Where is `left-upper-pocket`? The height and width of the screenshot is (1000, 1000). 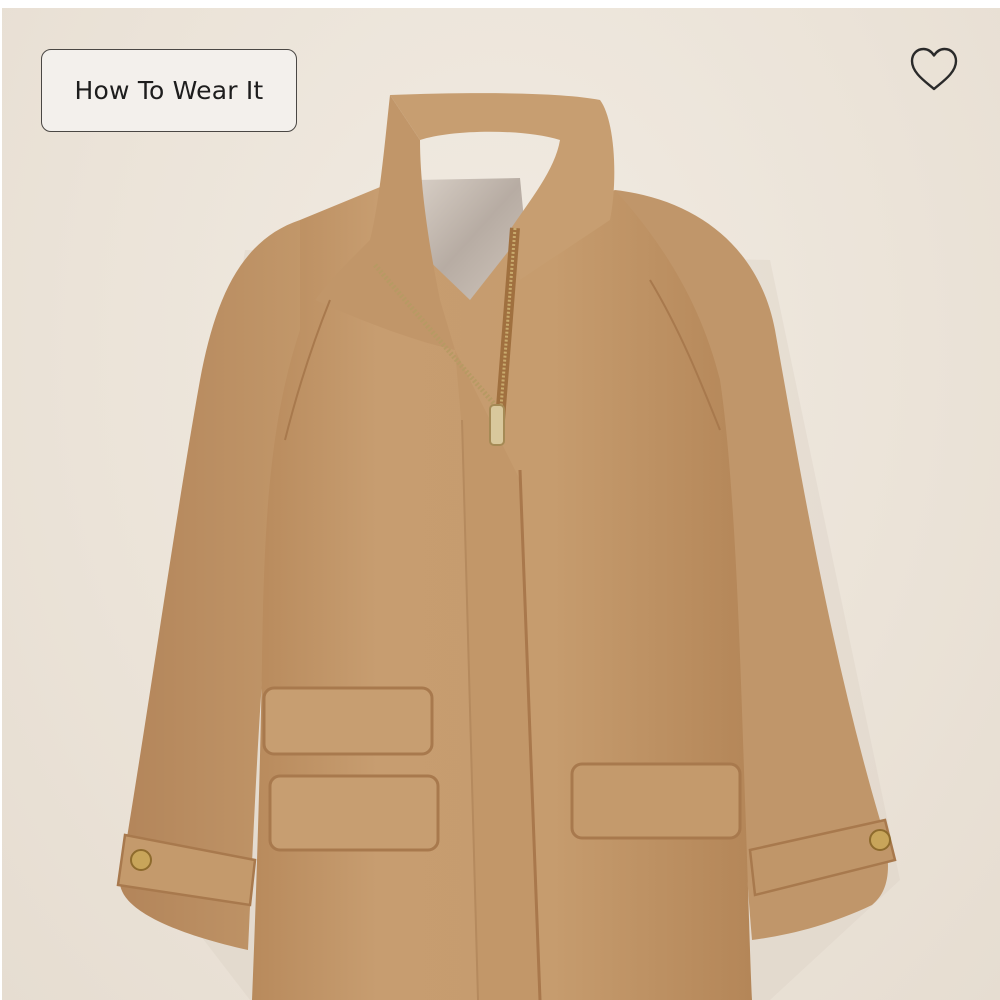
left-upper-pocket is located at coordinates (348, 721).